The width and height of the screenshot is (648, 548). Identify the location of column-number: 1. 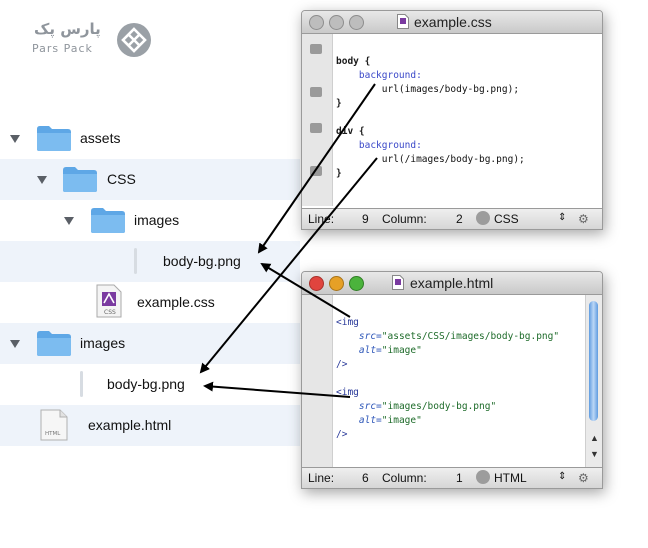
(459, 478).